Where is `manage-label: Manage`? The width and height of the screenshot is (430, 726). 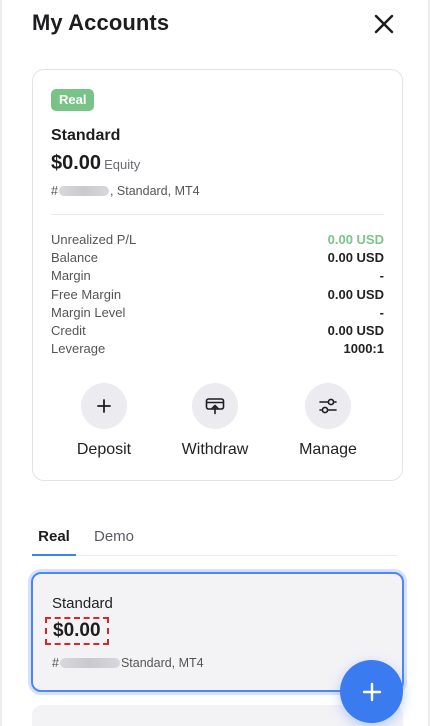 manage-label: Manage is located at coordinates (328, 449).